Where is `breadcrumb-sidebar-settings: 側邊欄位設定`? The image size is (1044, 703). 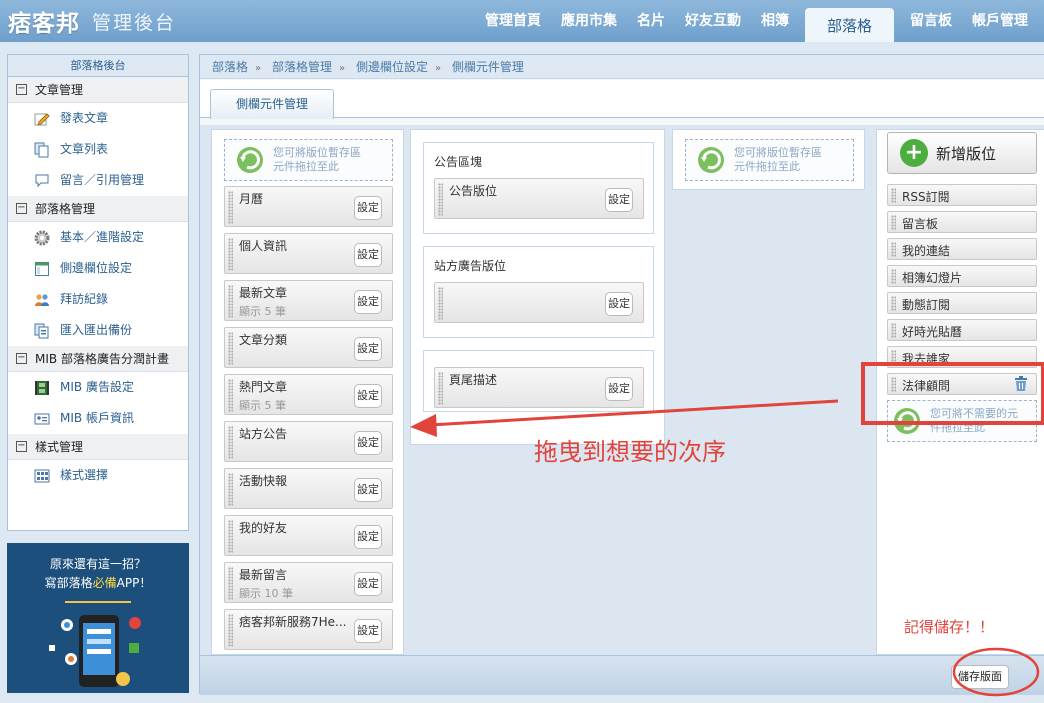
breadcrumb-sidebar-settings: 側邊欄位設定 is located at coordinates (392, 67).